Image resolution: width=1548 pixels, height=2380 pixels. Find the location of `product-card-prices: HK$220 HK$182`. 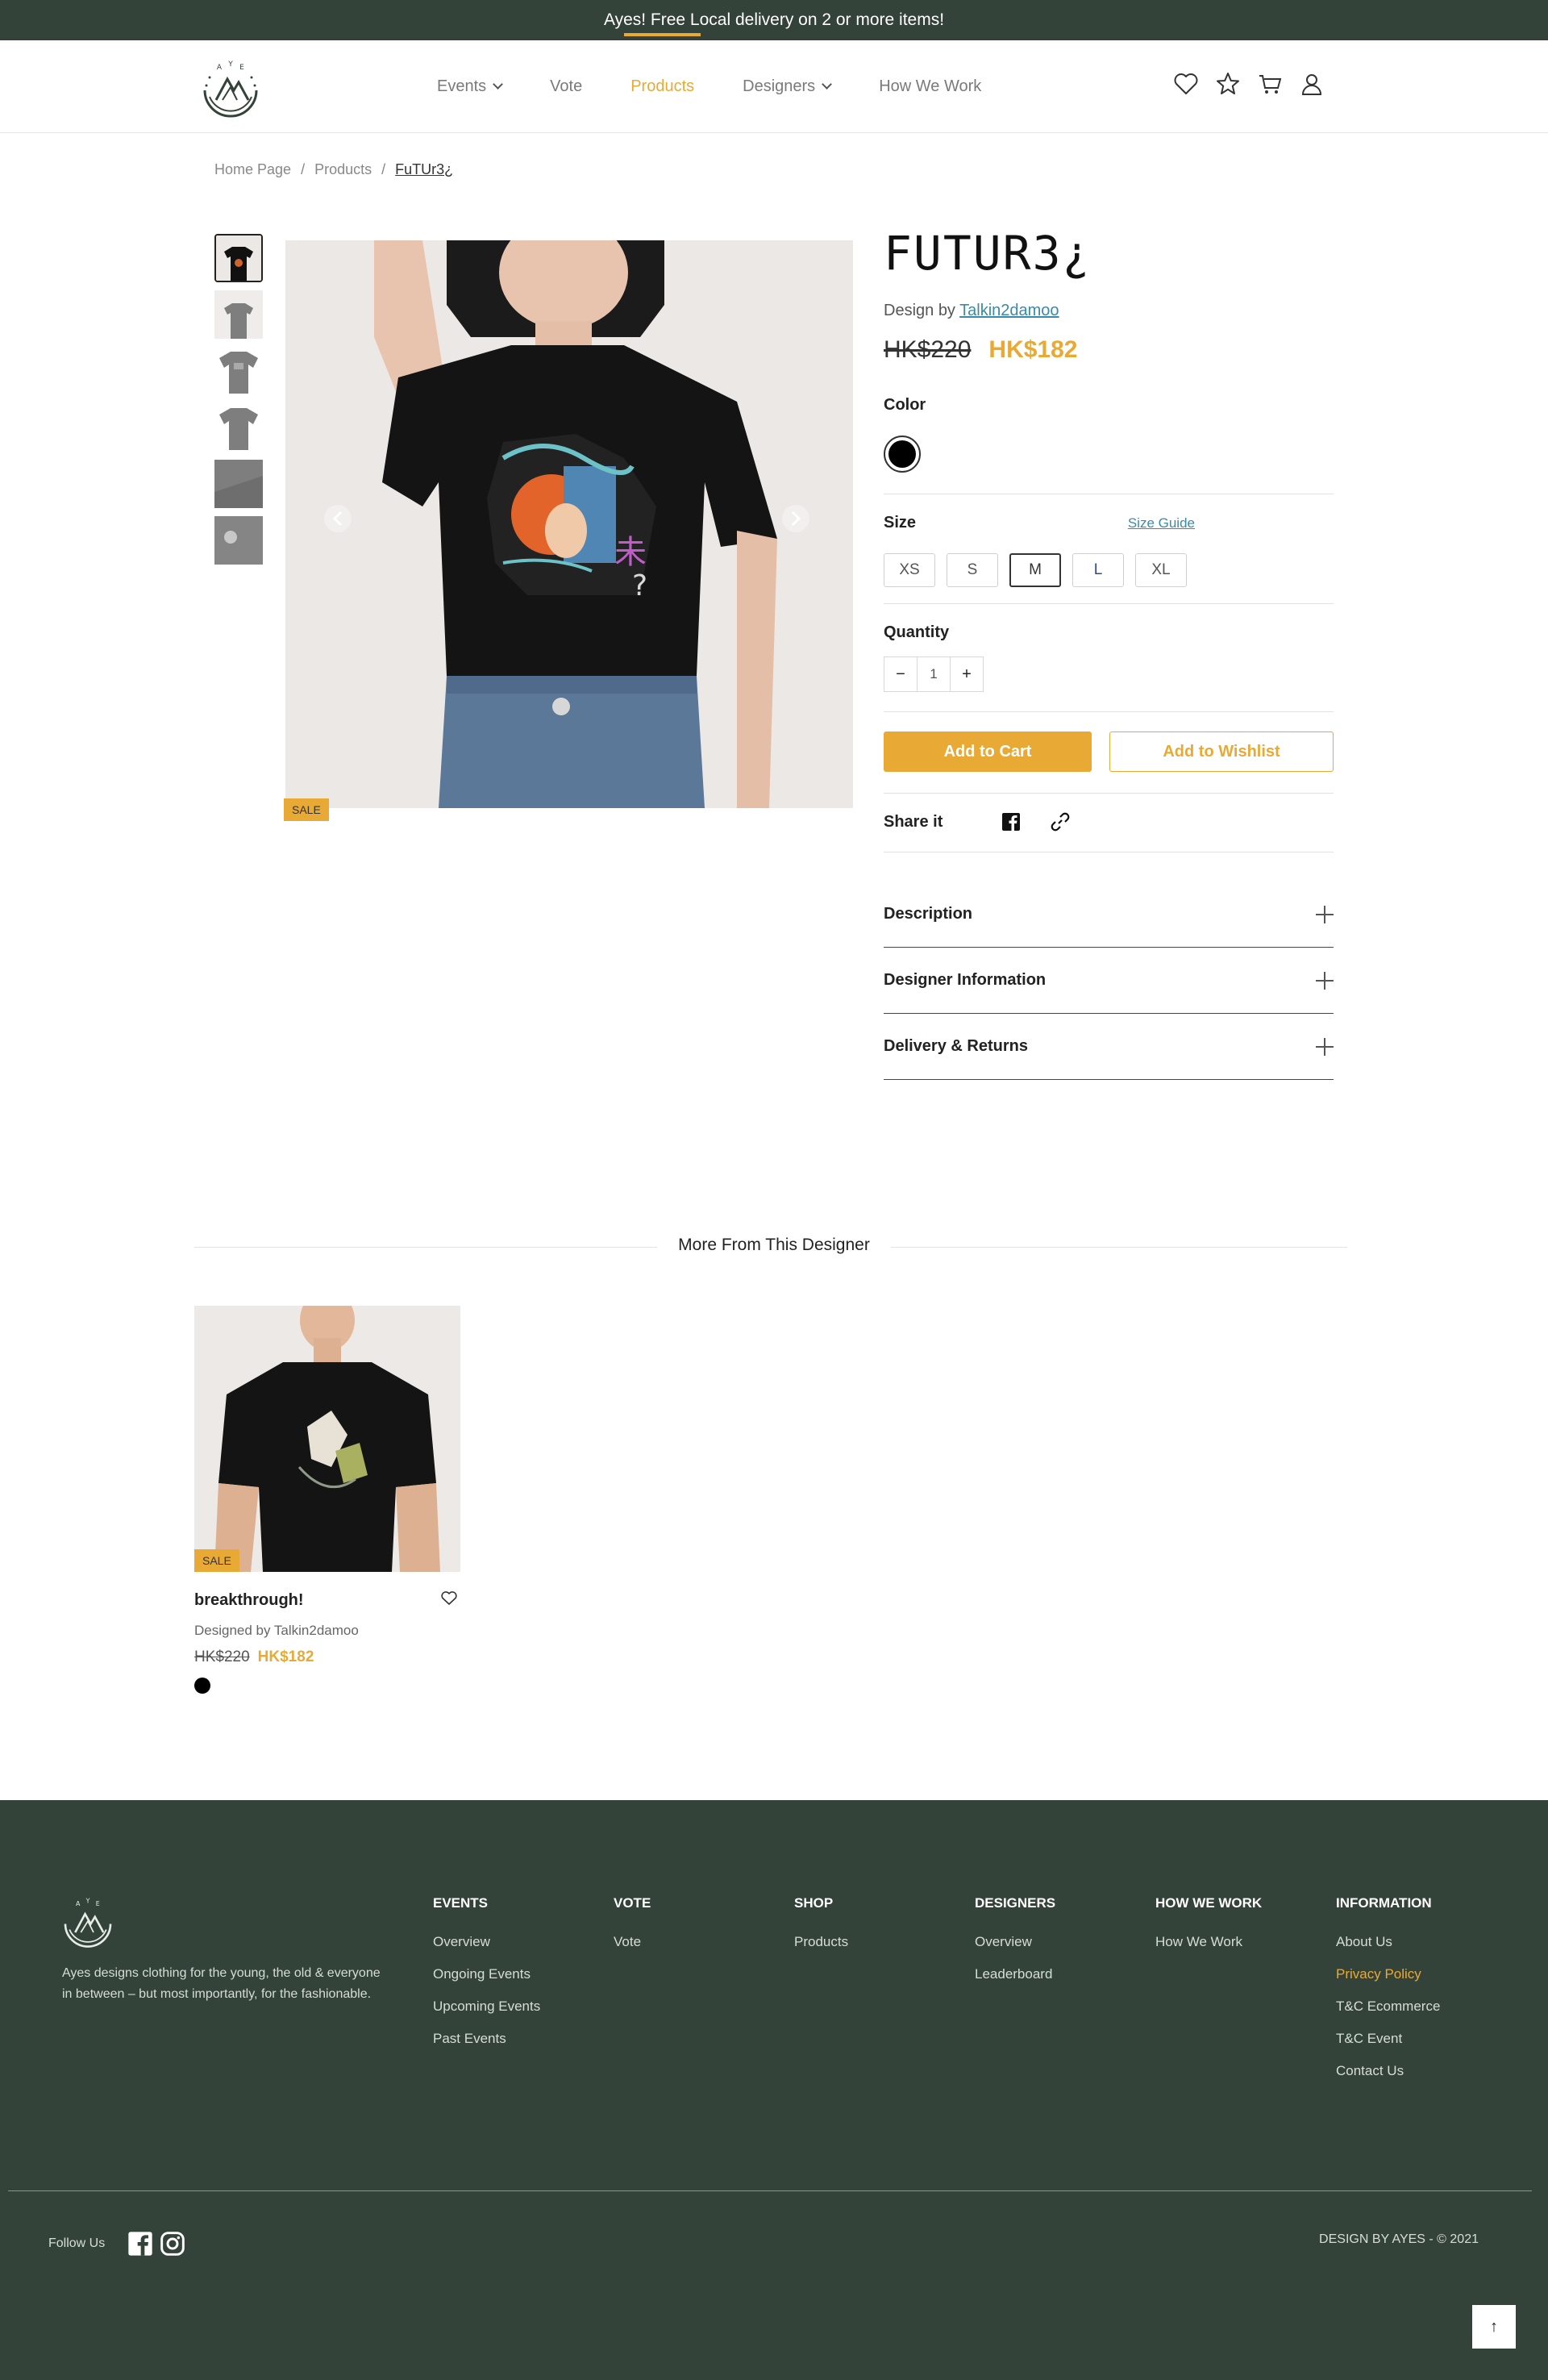

product-card-prices: HK$220 HK$182 is located at coordinates (327, 1657).